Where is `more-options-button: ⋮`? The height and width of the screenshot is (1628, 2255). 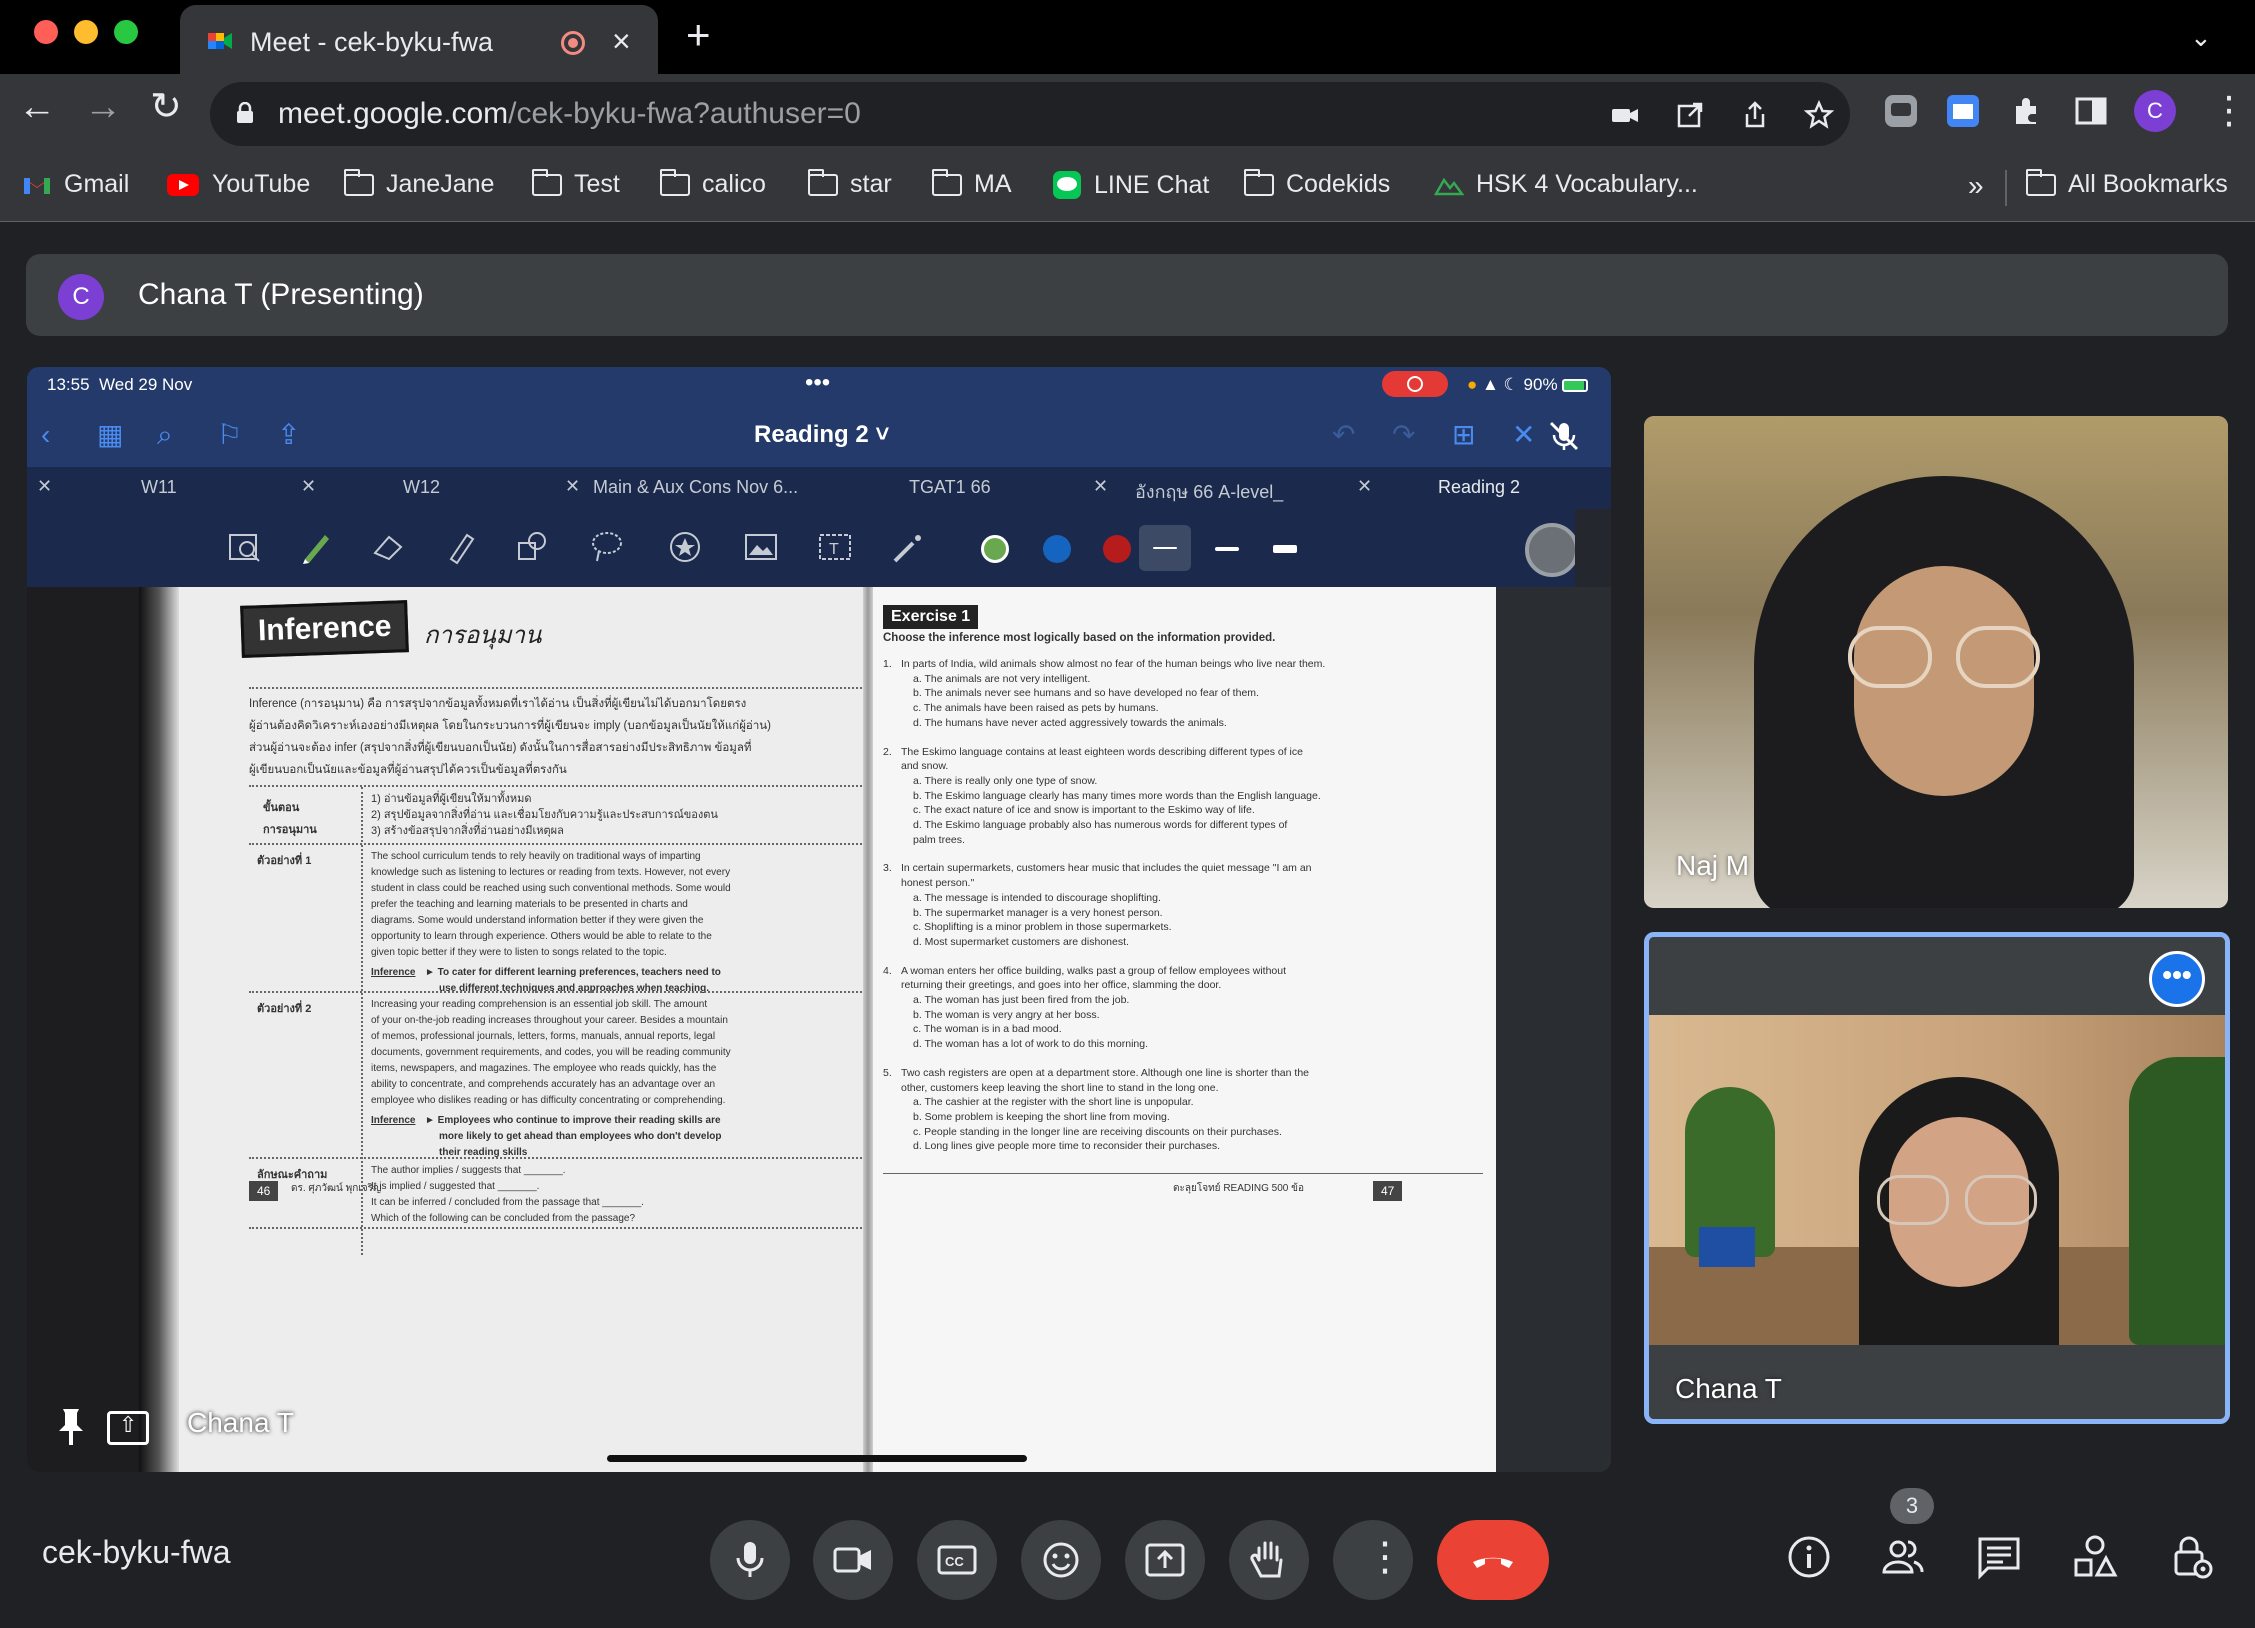
more-options-button: ⋮ is located at coordinates (1373, 1560).